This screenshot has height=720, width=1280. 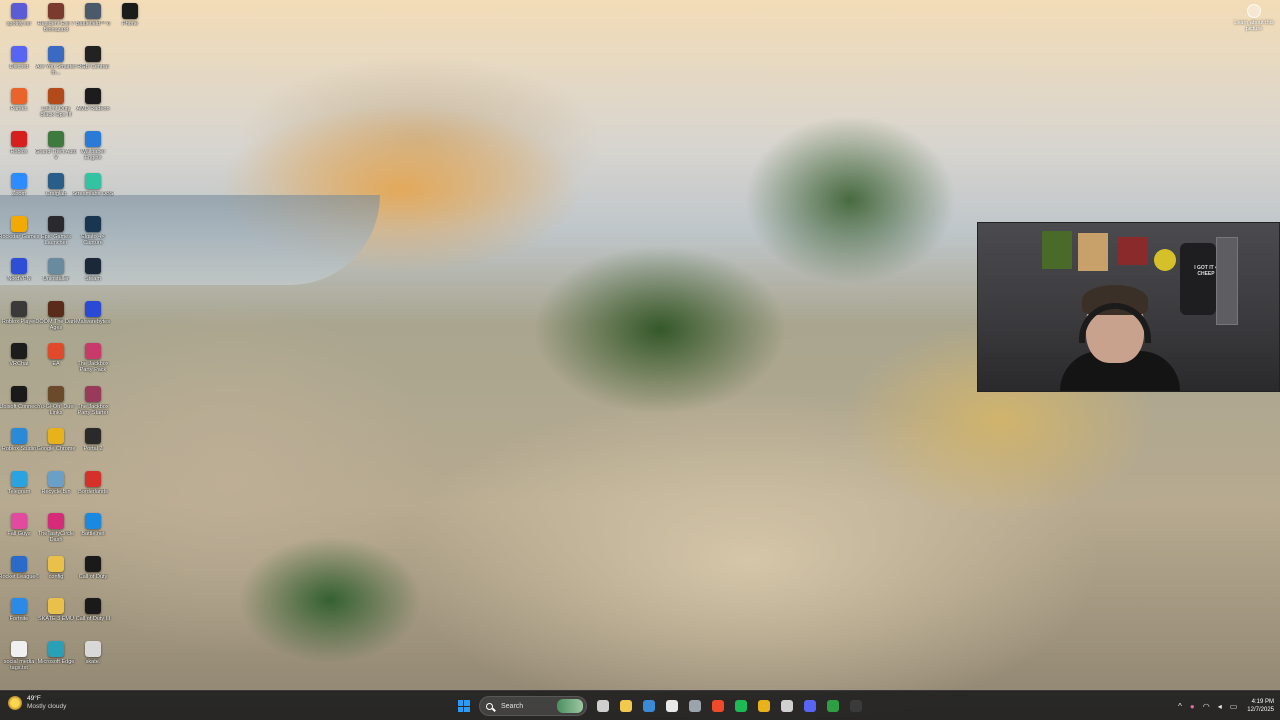 I want to click on desktop-icon-label: Rocket League®, so click(x=20, y=576).